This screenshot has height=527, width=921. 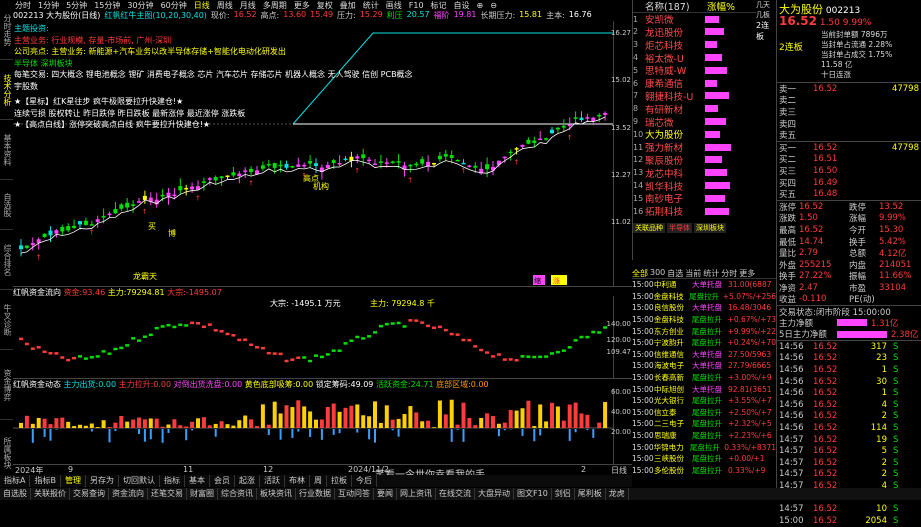 I want to click on tick-tab-3: 当前, so click(x=693, y=273).